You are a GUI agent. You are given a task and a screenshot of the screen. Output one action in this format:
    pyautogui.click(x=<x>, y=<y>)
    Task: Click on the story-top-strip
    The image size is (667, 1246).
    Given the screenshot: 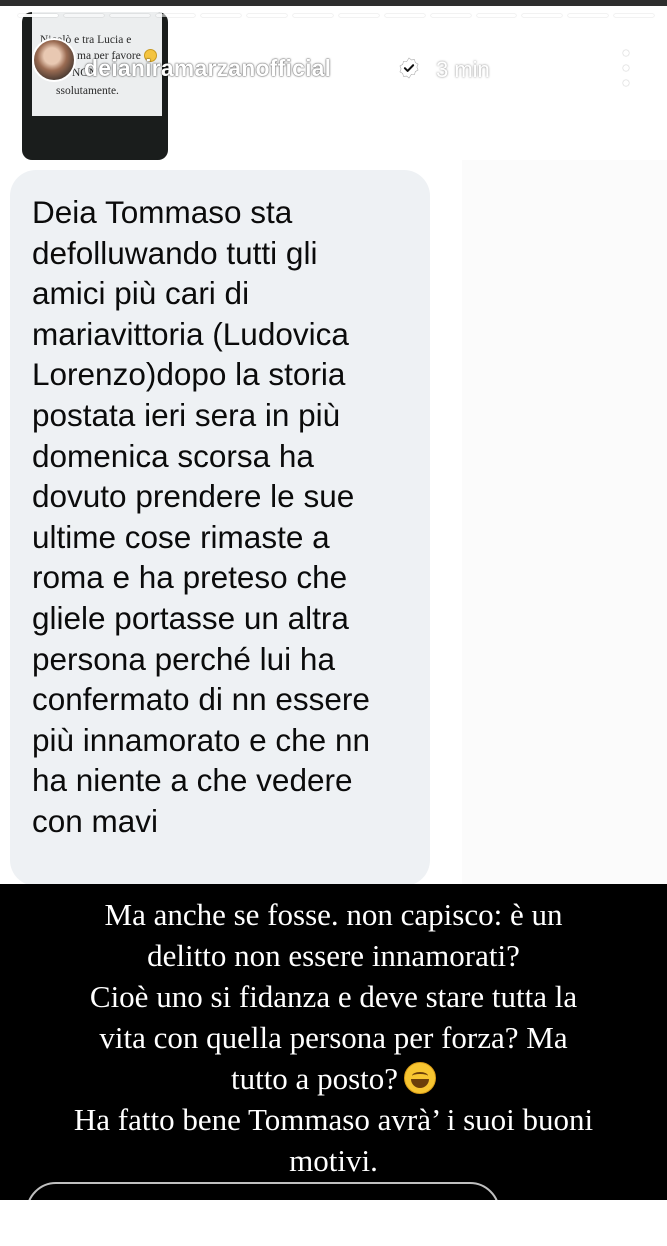 What is the action you would take?
    pyautogui.click(x=333, y=3)
    